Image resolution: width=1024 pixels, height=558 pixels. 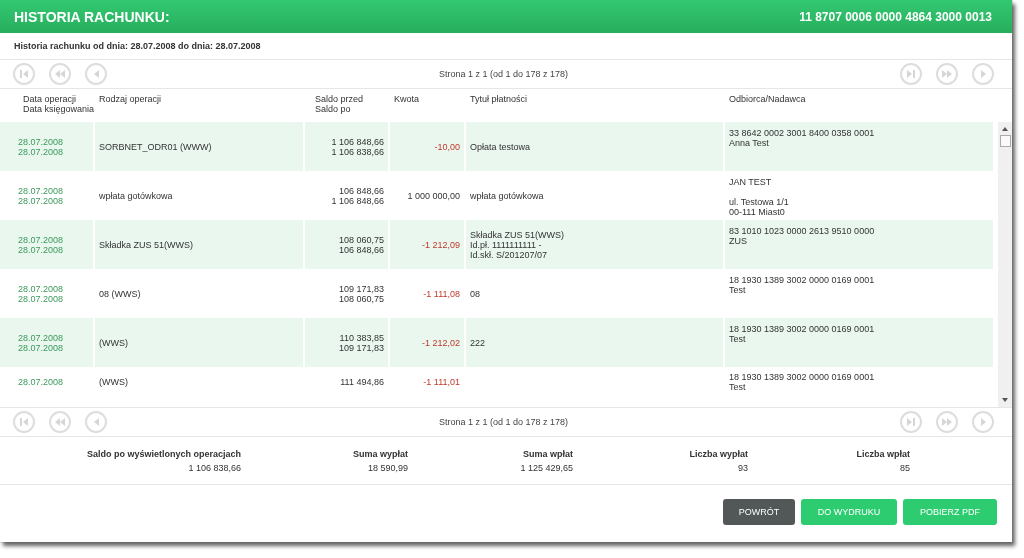 I want to click on column-header: Tytuł płatności, so click(x=595, y=99).